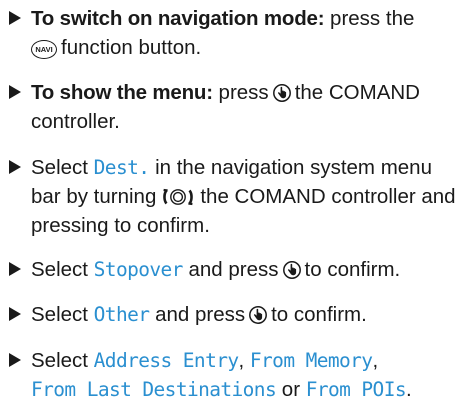  Describe the element at coordinates (178, 197) in the screenshot. I see `controller-turn-icon` at that location.